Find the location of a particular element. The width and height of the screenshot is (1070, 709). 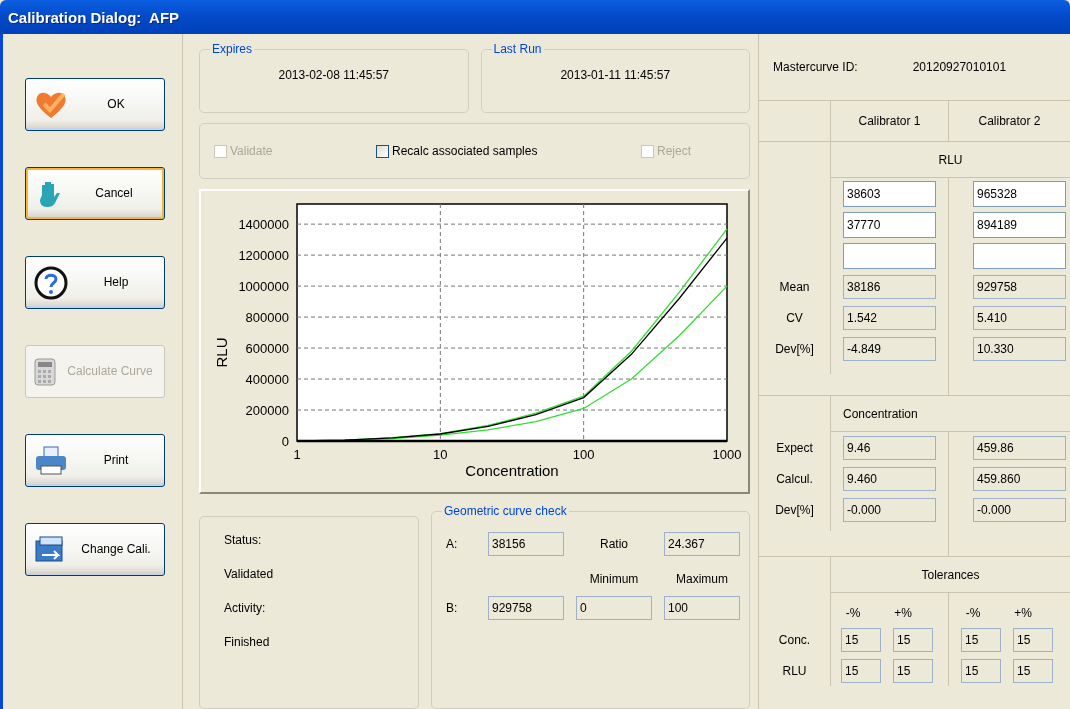

column-header: Minimum is located at coordinates (614, 578).